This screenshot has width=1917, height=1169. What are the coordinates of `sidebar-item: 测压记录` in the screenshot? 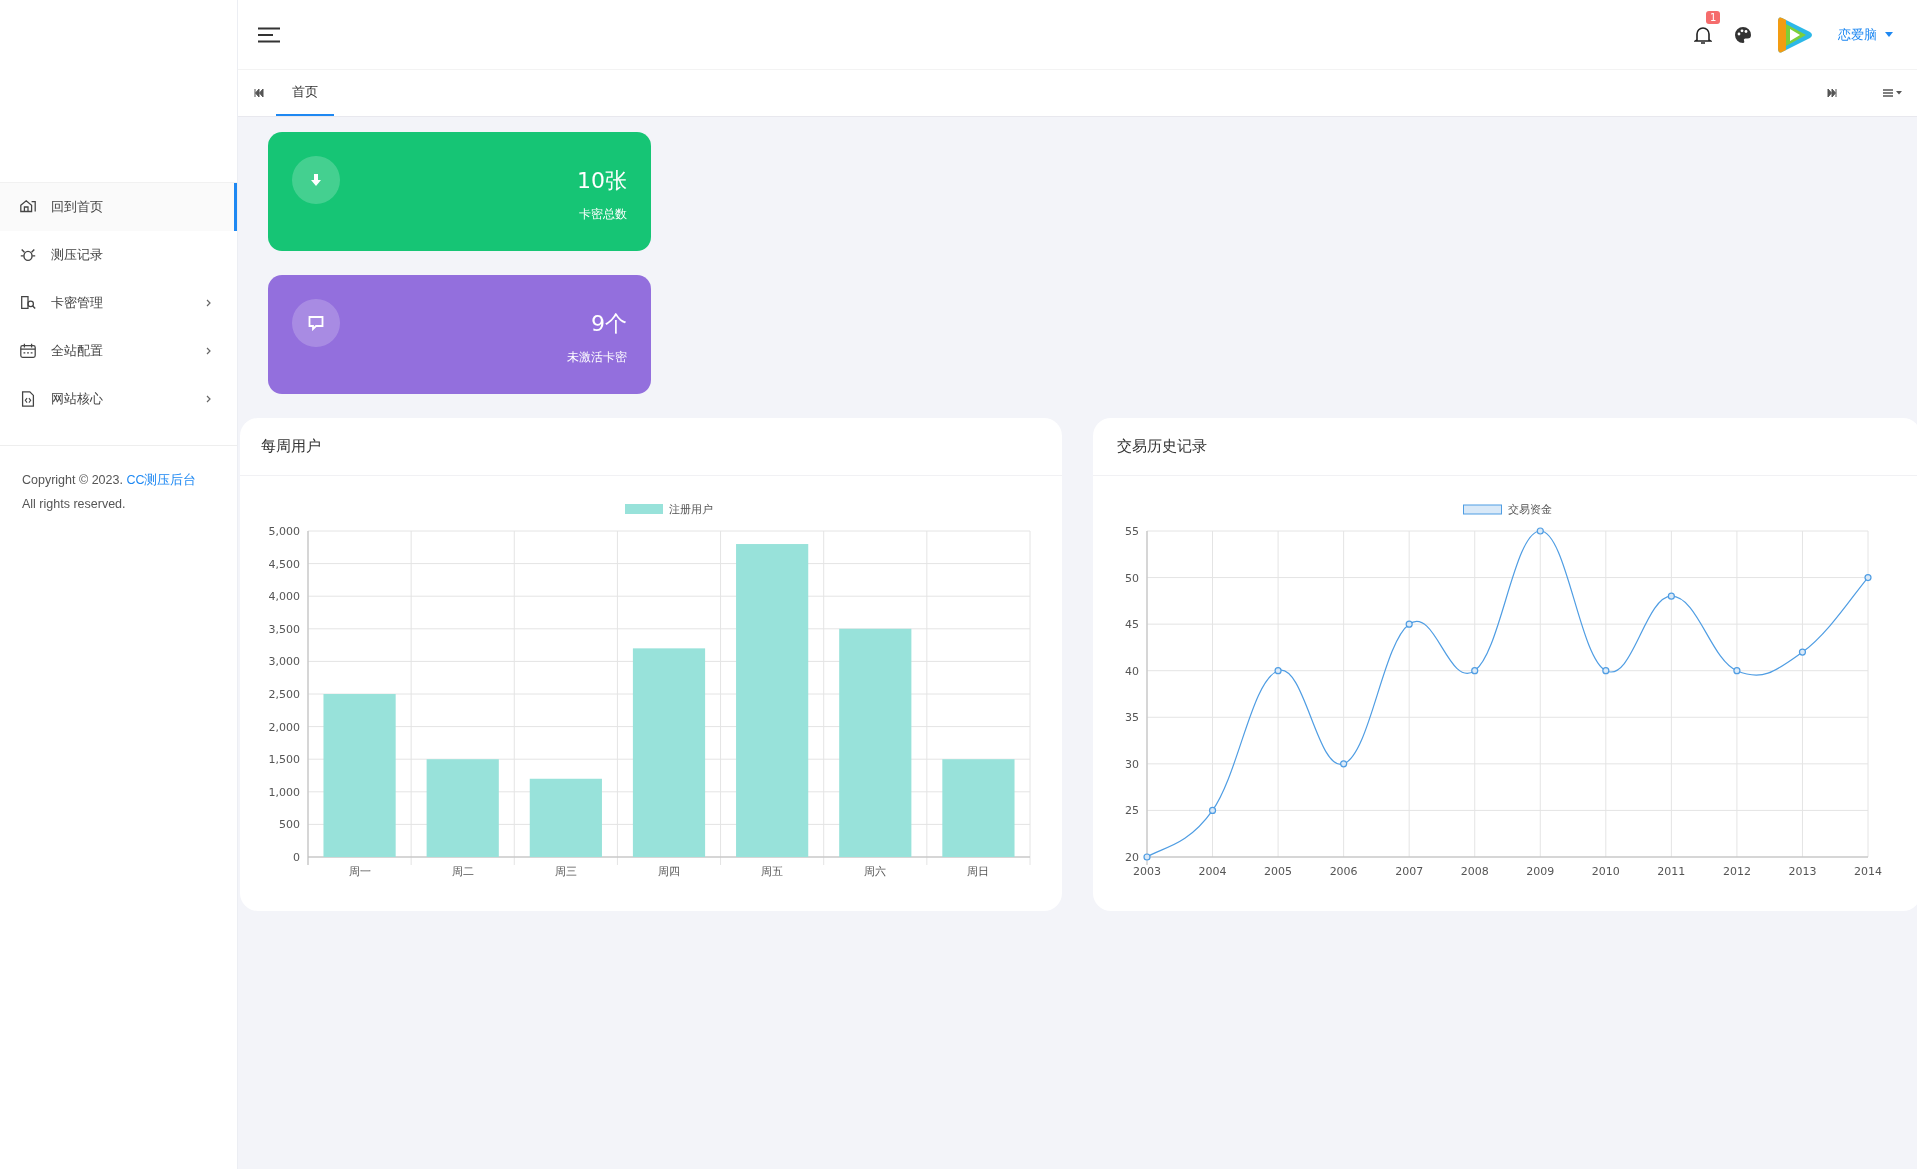 It's located at (118, 255).